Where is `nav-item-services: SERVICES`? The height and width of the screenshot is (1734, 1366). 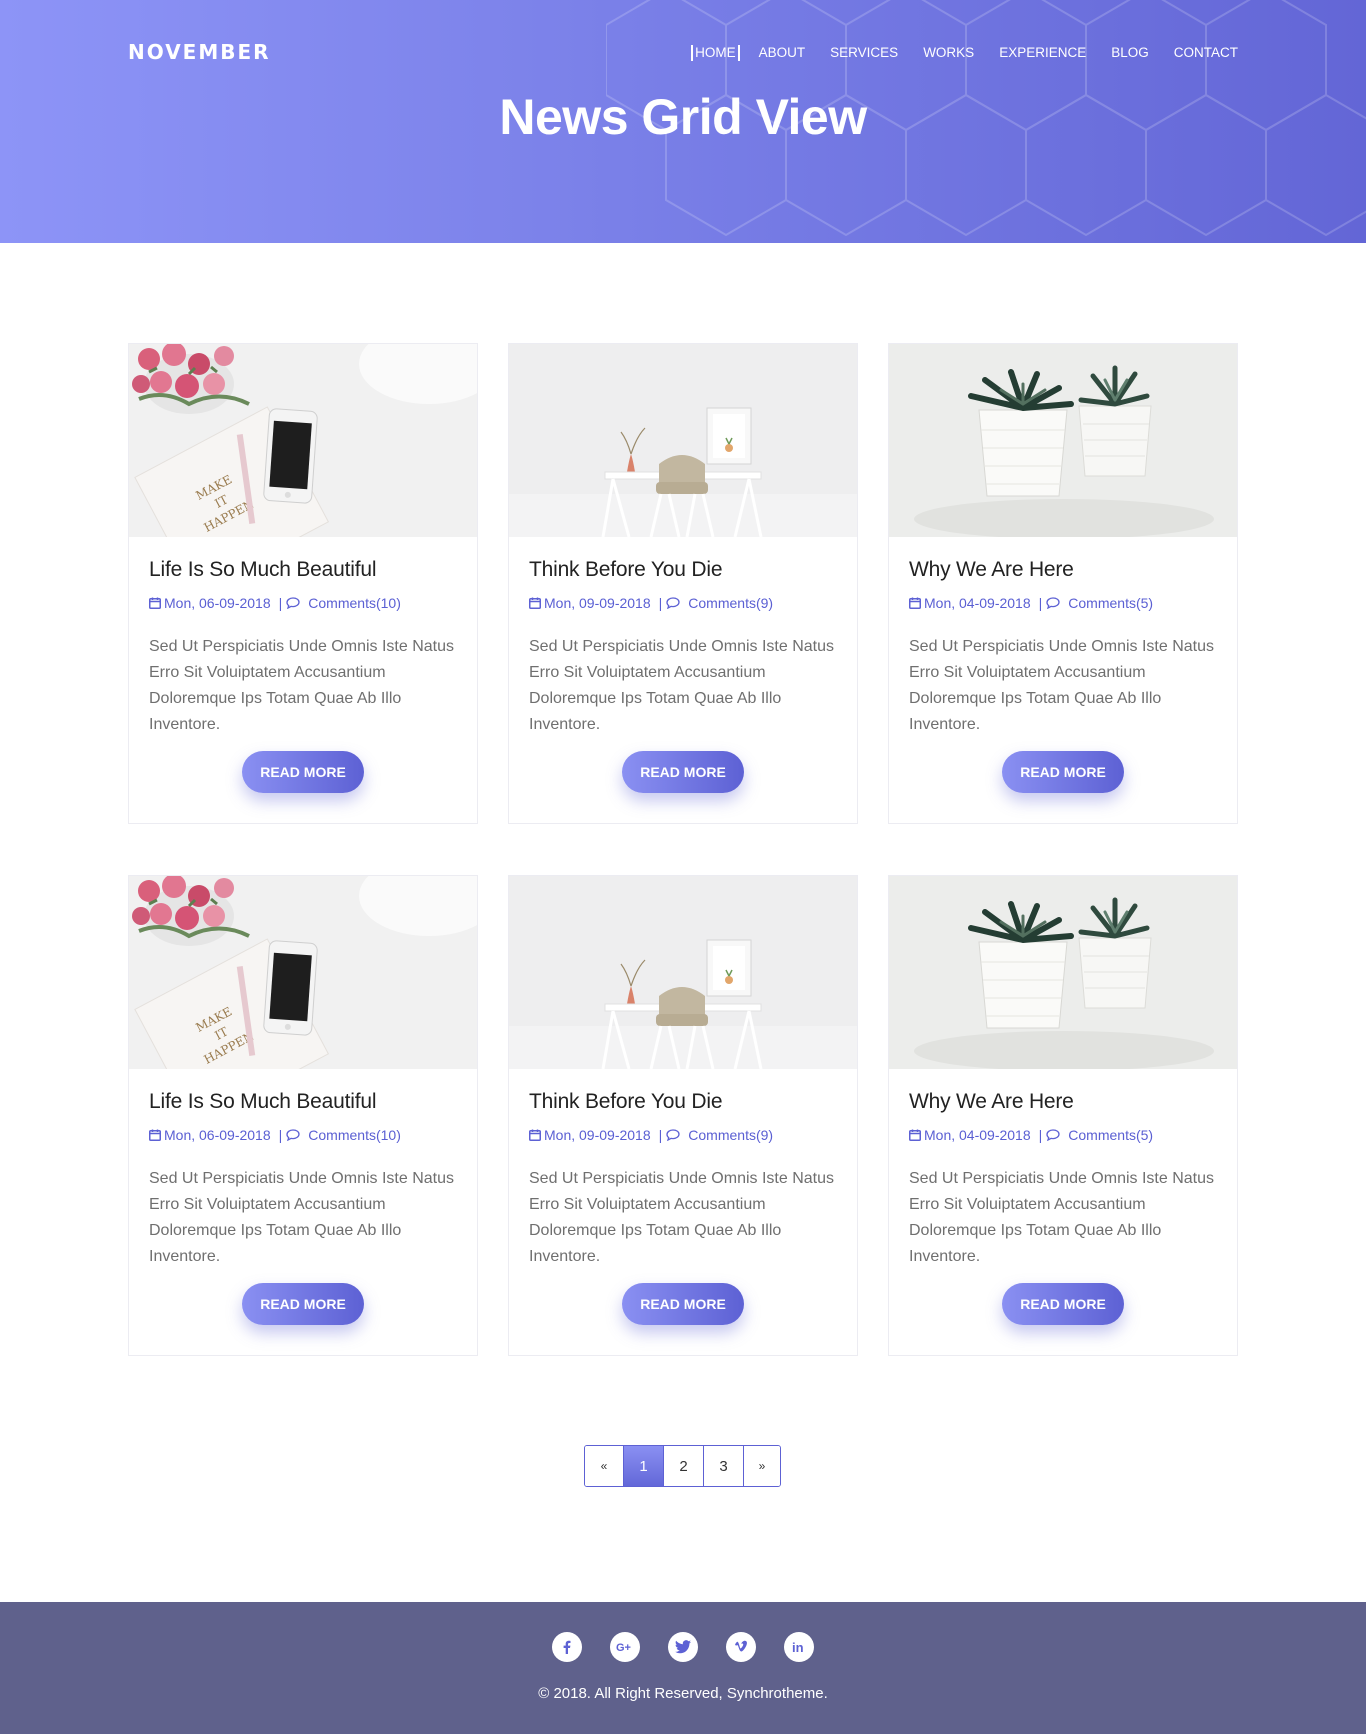
nav-item-services: SERVICES is located at coordinates (864, 53).